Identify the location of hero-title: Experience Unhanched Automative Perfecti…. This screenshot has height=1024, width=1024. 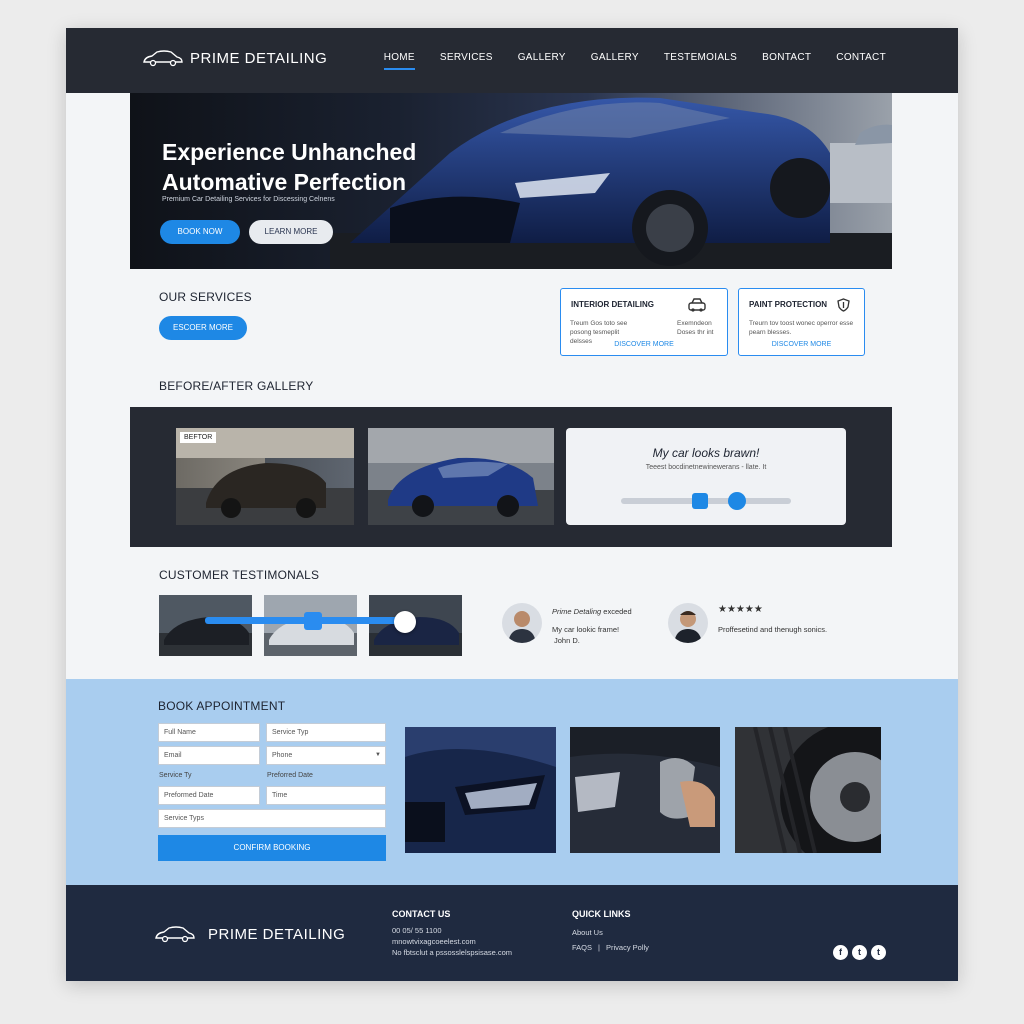
(289, 167).